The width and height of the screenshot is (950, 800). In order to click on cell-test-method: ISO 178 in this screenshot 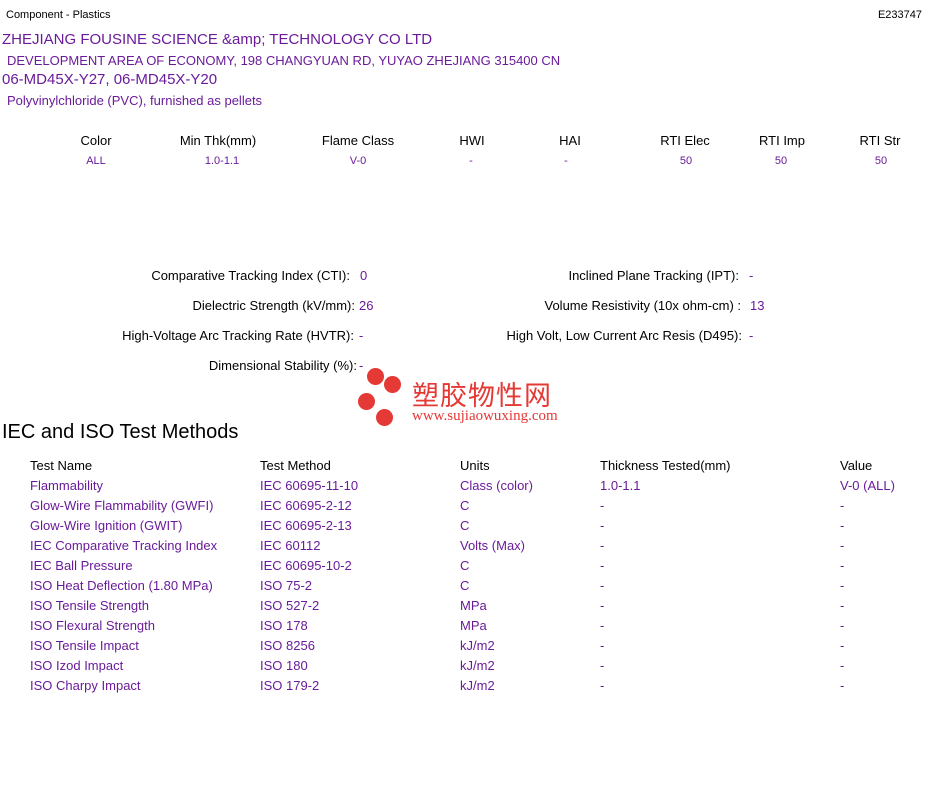, I will do `click(284, 625)`.